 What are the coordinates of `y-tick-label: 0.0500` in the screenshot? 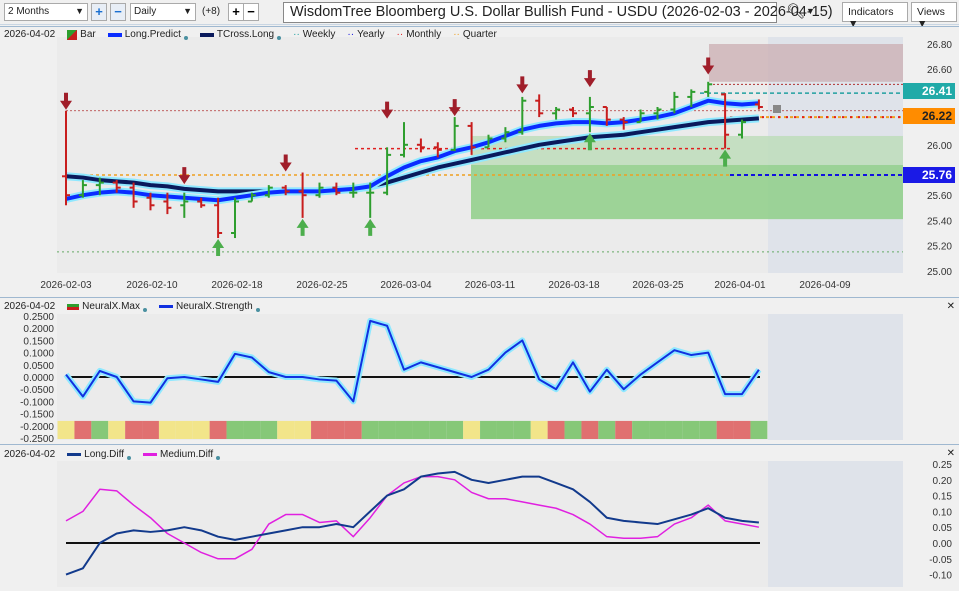 It's located at (38, 366).